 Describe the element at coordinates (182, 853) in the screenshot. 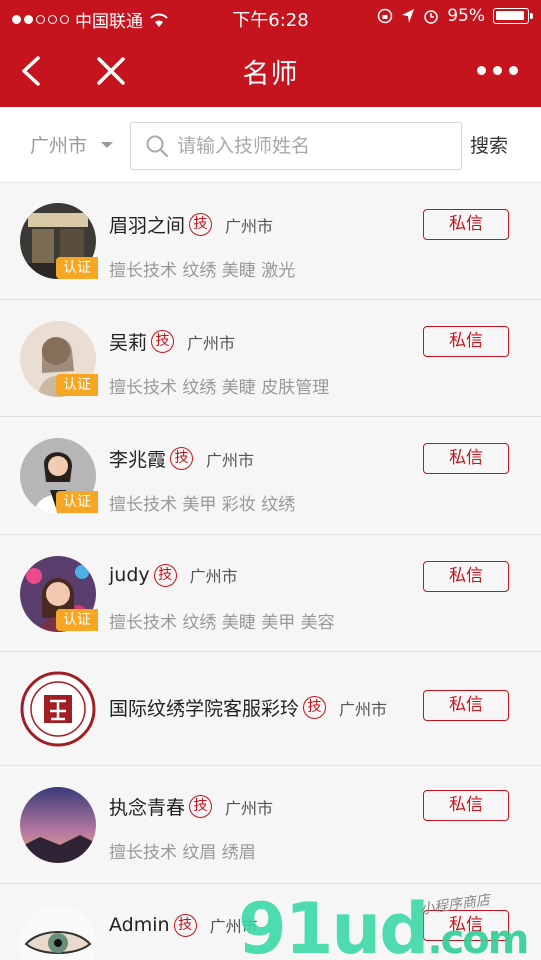

I see `teacher-skills: 擅长技术 纹眉 绣眉` at that location.